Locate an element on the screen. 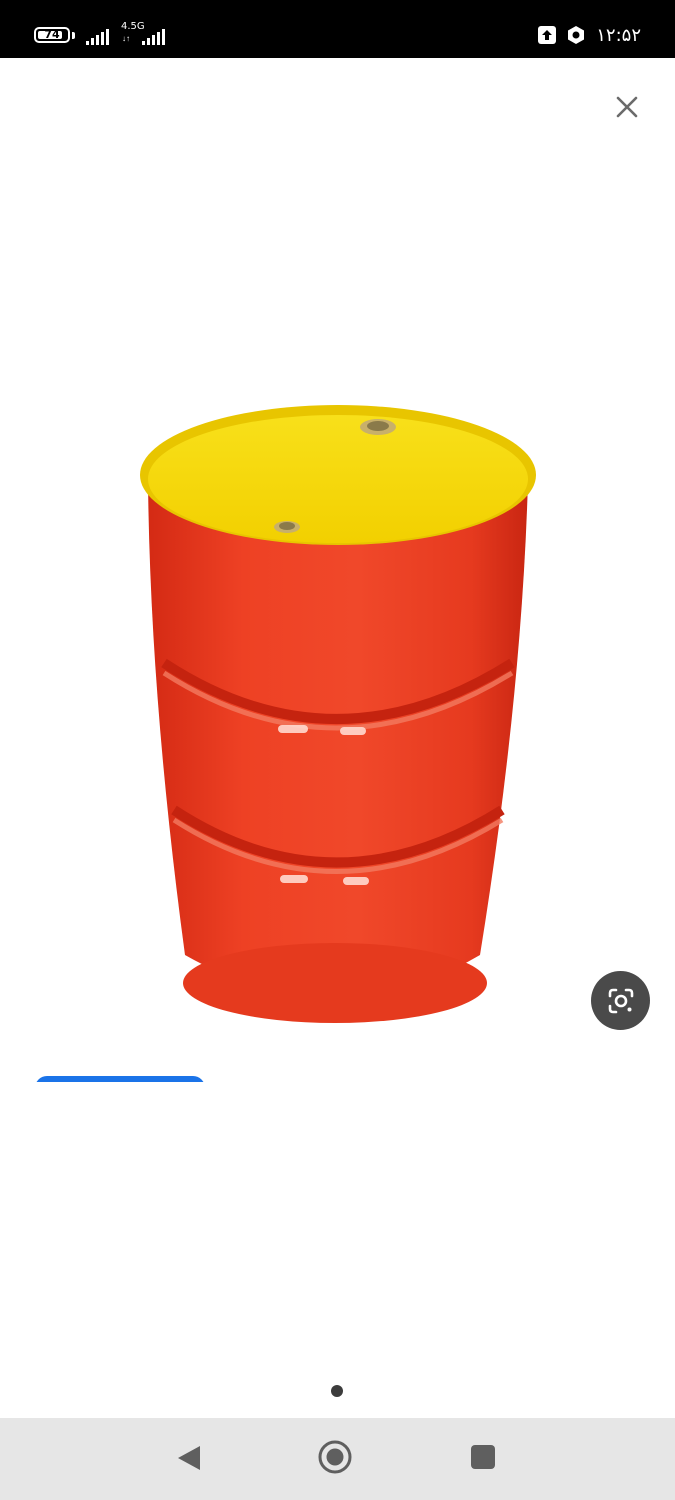 Image resolution: width=675 pixels, height=1500 pixels. battery-icon: 74 is located at coordinates (52, 35).